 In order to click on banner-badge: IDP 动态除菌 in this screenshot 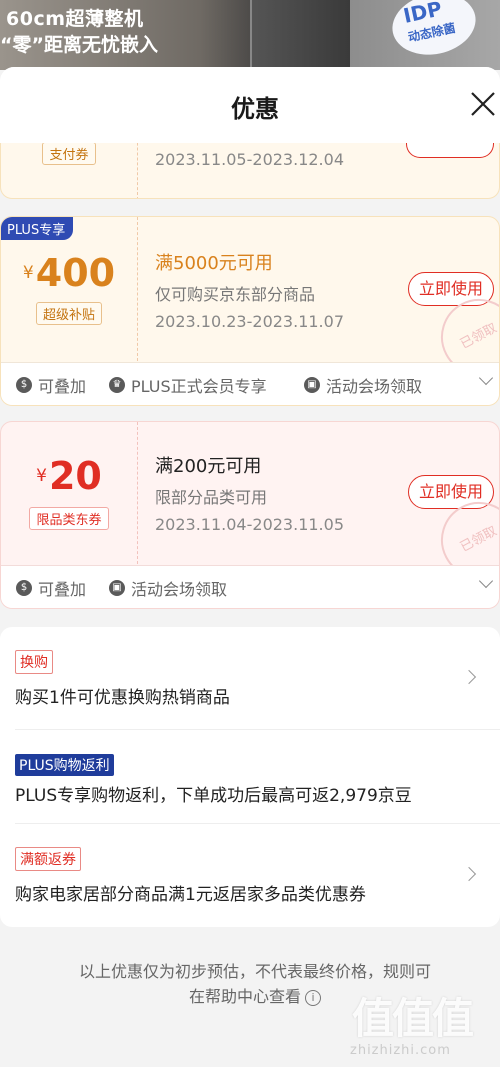, I will do `click(434, 31)`.